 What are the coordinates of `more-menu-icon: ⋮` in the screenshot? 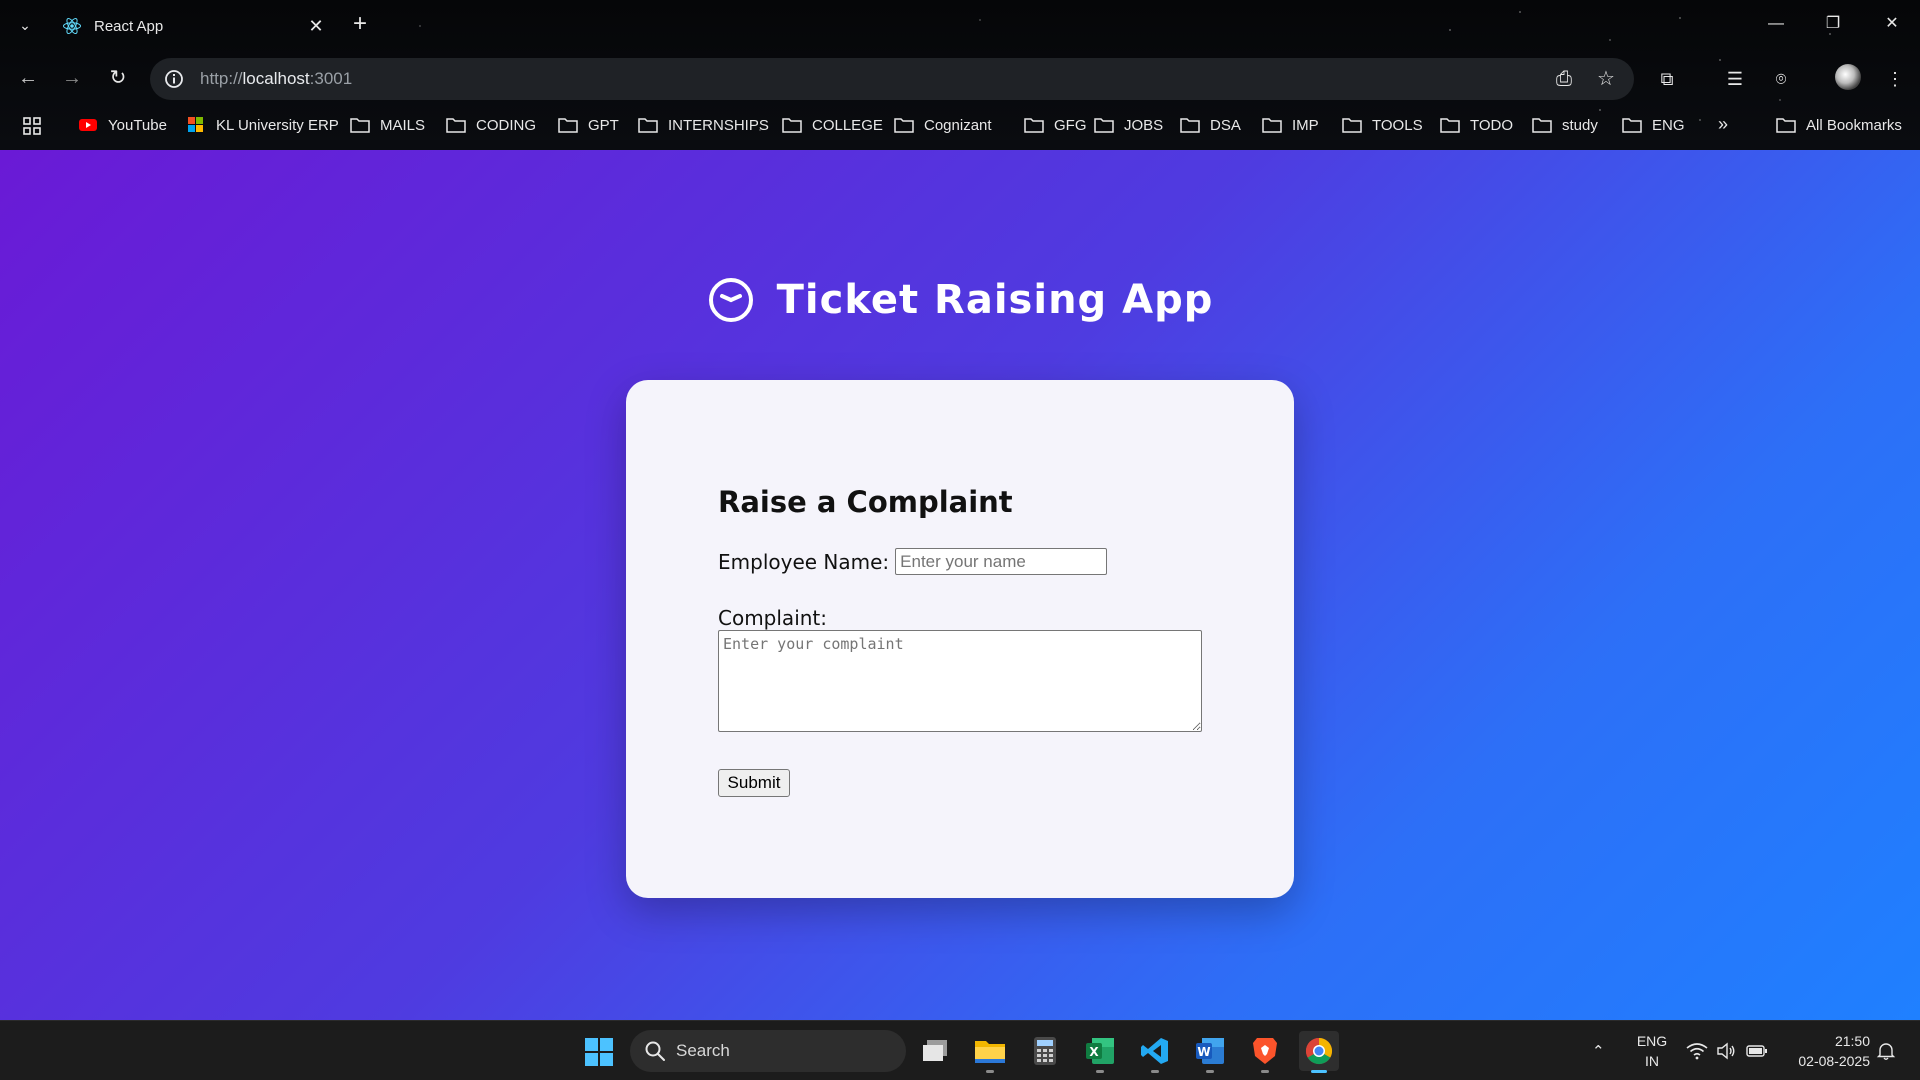 It's located at (1895, 79).